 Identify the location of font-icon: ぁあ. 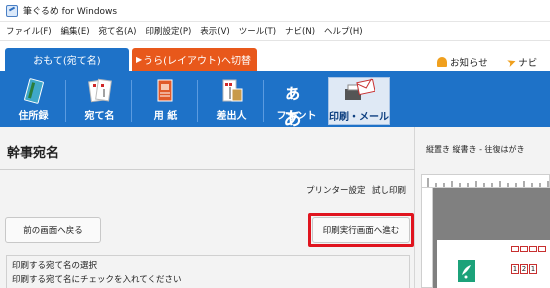
(297, 103).